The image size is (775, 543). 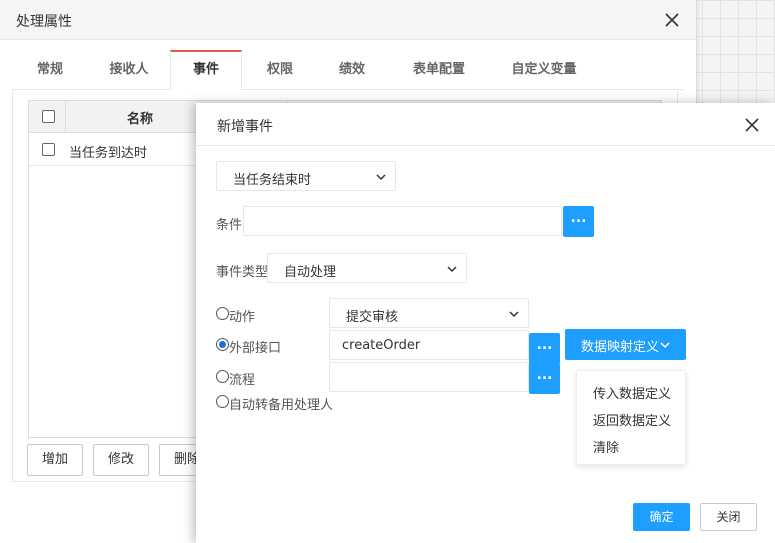 What do you see at coordinates (222, 376) in the screenshot?
I see `radio-flow` at bounding box center [222, 376].